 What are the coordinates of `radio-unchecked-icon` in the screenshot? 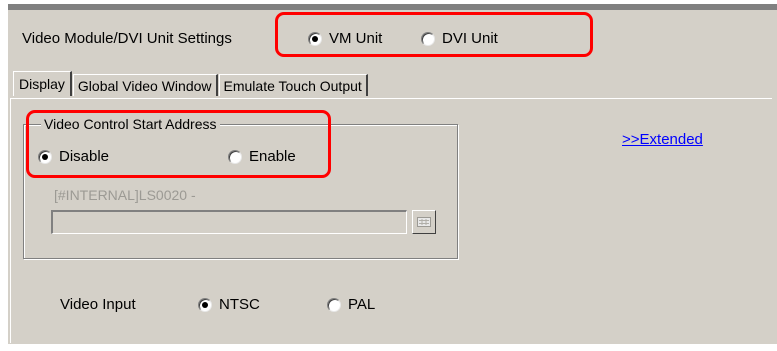 It's located at (334, 304).